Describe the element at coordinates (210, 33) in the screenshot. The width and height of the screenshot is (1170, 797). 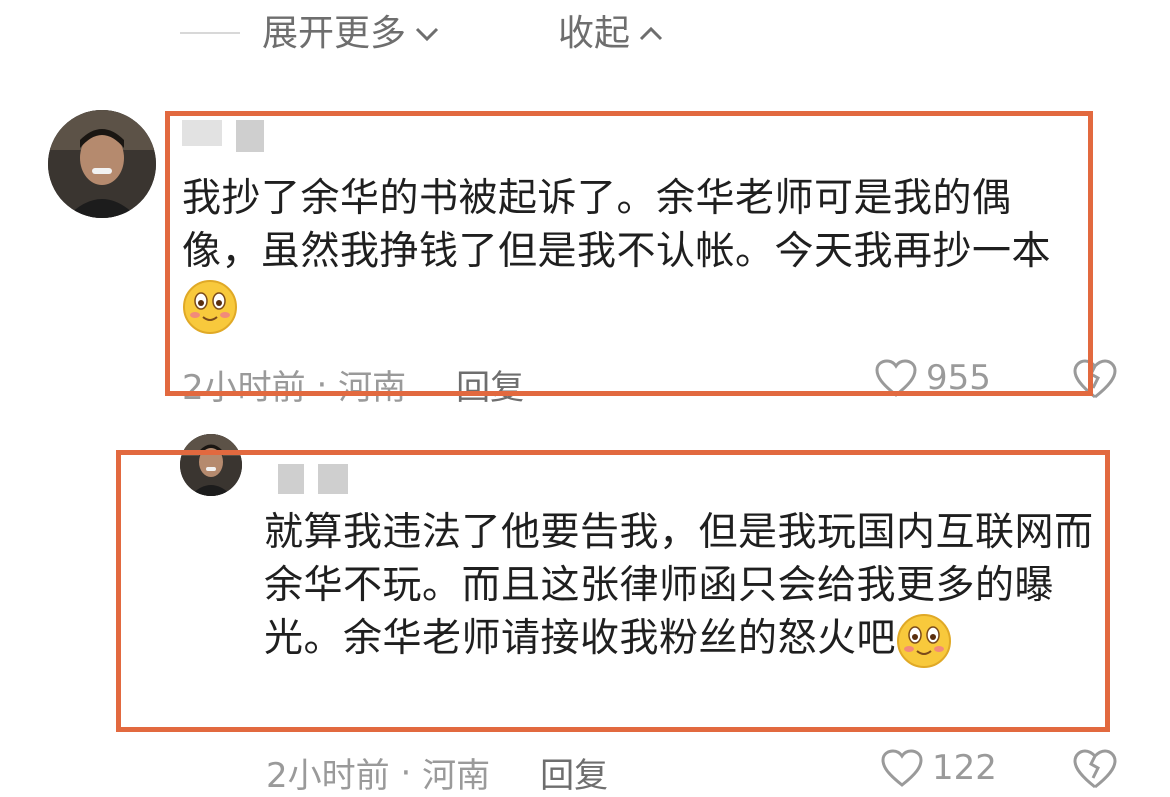
I see `divider-line` at that location.